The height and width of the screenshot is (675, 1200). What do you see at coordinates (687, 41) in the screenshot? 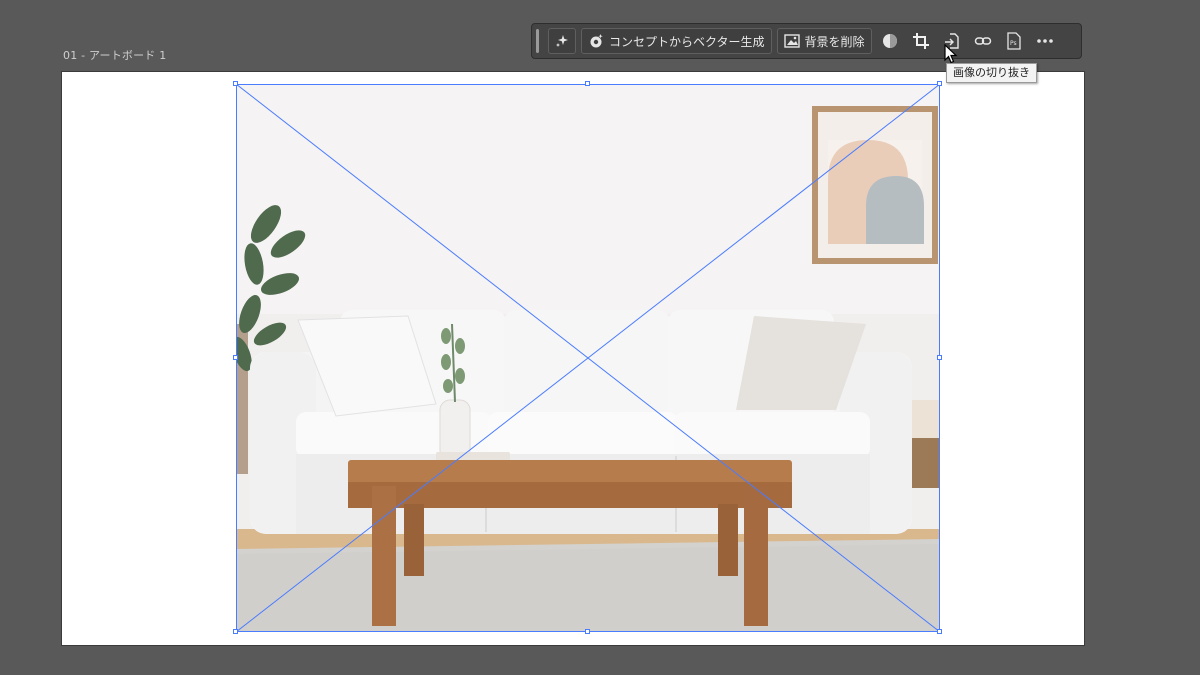
I see `generate-vector-label: コンセプトからベクター生成` at bounding box center [687, 41].